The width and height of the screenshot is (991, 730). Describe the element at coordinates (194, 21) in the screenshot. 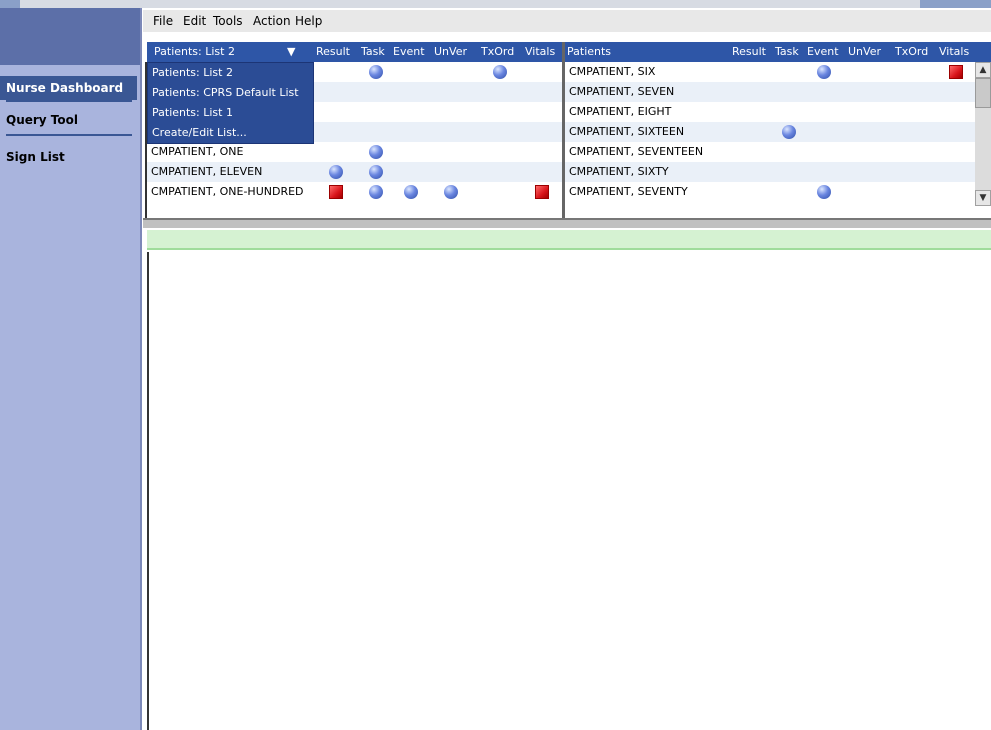

I see `menu-edit: Edit` at that location.